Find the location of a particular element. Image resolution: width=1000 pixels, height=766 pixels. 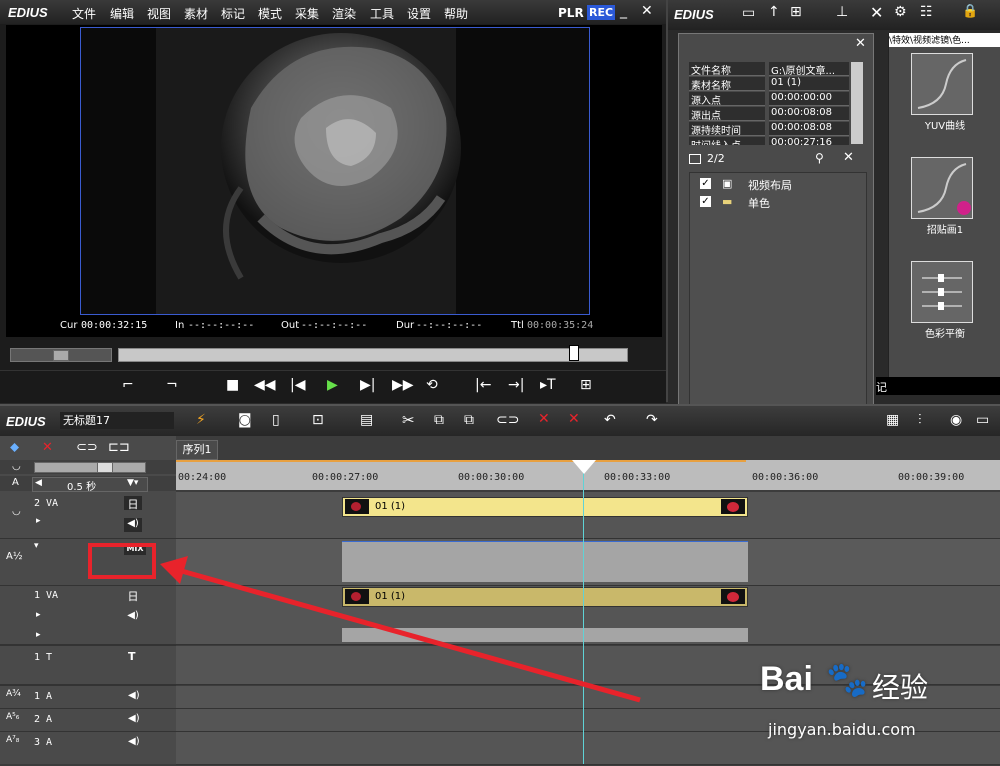

menu-help: 帮助 is located at coordinates (456, 13).